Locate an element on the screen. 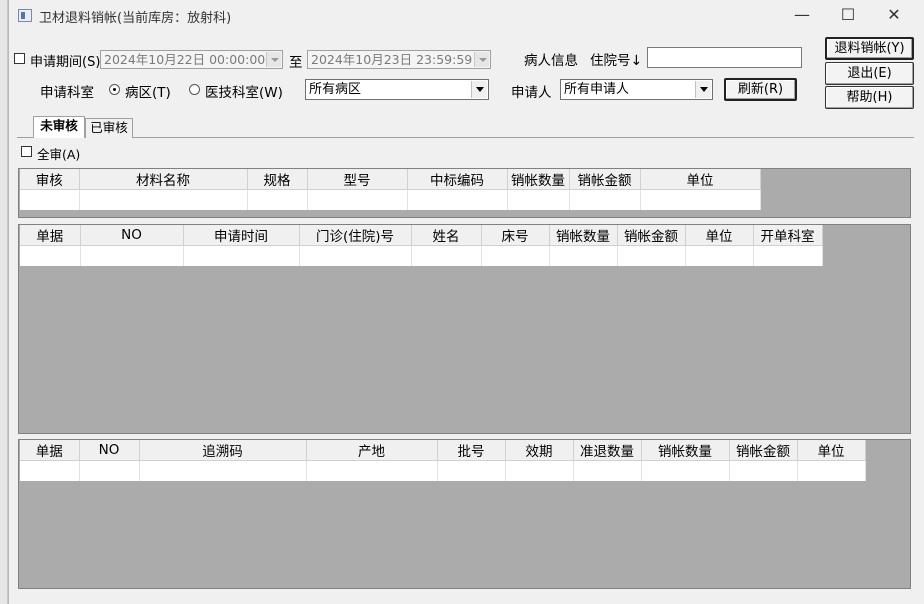 The width and height of the screenshot is (924, 604). column-header: 规格 is located at coordinates (277, 179).